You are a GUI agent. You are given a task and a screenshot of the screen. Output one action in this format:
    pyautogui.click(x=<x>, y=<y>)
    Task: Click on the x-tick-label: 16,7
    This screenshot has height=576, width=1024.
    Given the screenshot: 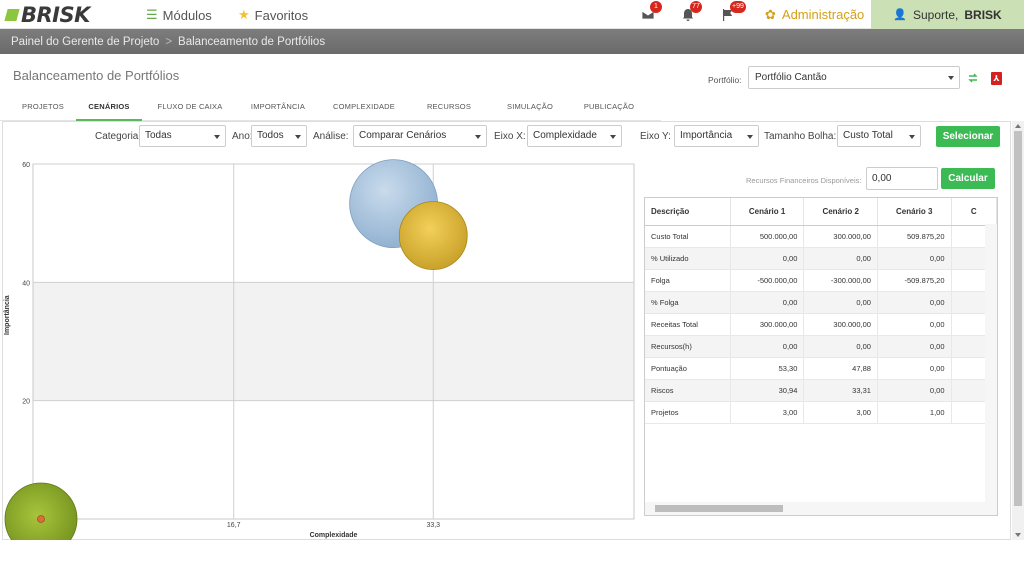 What is the action you would take?
    pyautogui.click(x=234, y=525)
    